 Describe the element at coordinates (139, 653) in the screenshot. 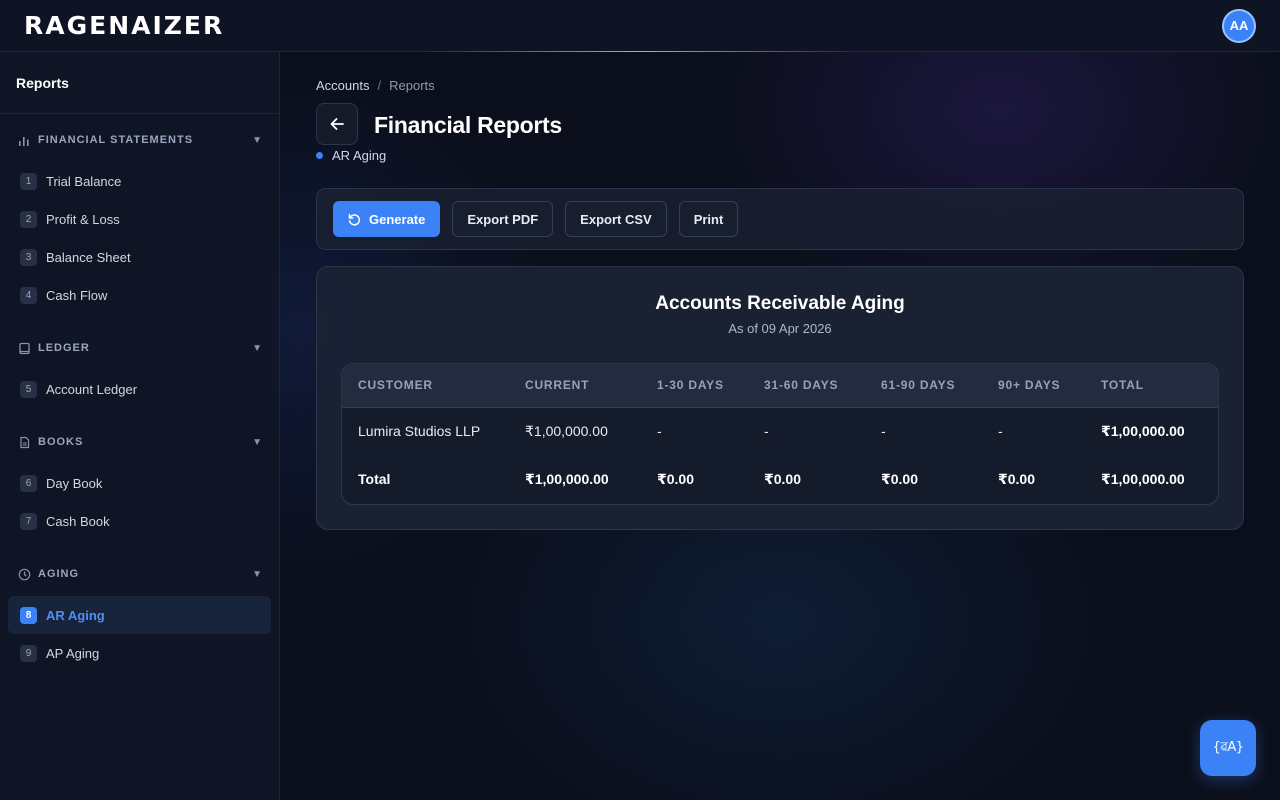

I see `sidebar-item-ap-aging: 9 AP Aging` at that location.